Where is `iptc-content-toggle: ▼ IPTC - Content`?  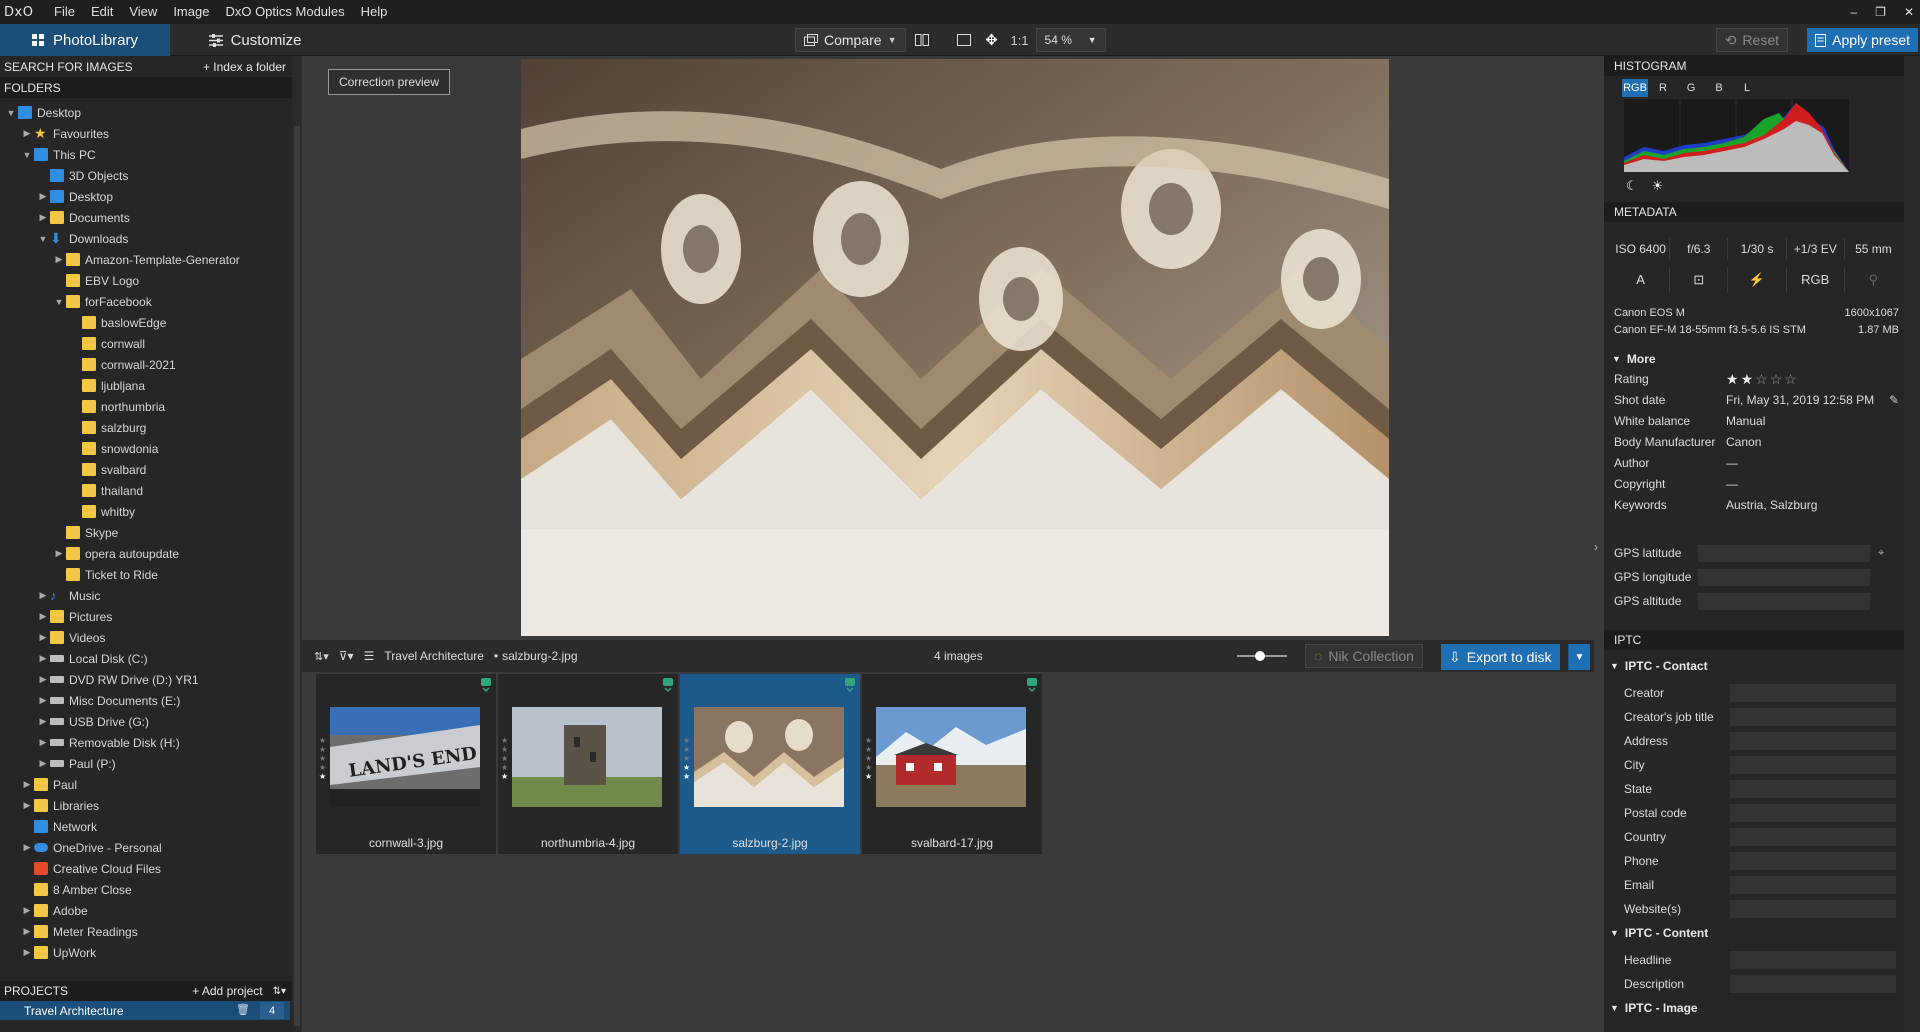
iptc-content-toggle: ▼ IPTC - Content is located at coordinates (1659, 933).